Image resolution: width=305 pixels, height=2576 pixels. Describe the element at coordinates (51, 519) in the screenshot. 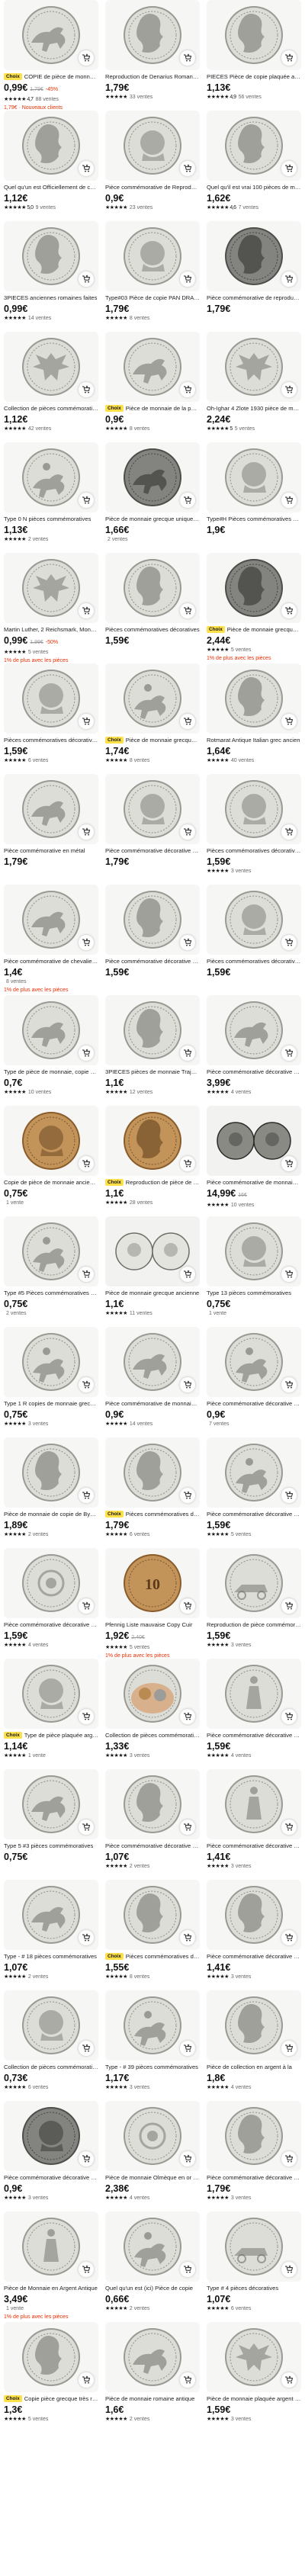

I see `product-title: Type 0 N pièces commémoratives` at that location.